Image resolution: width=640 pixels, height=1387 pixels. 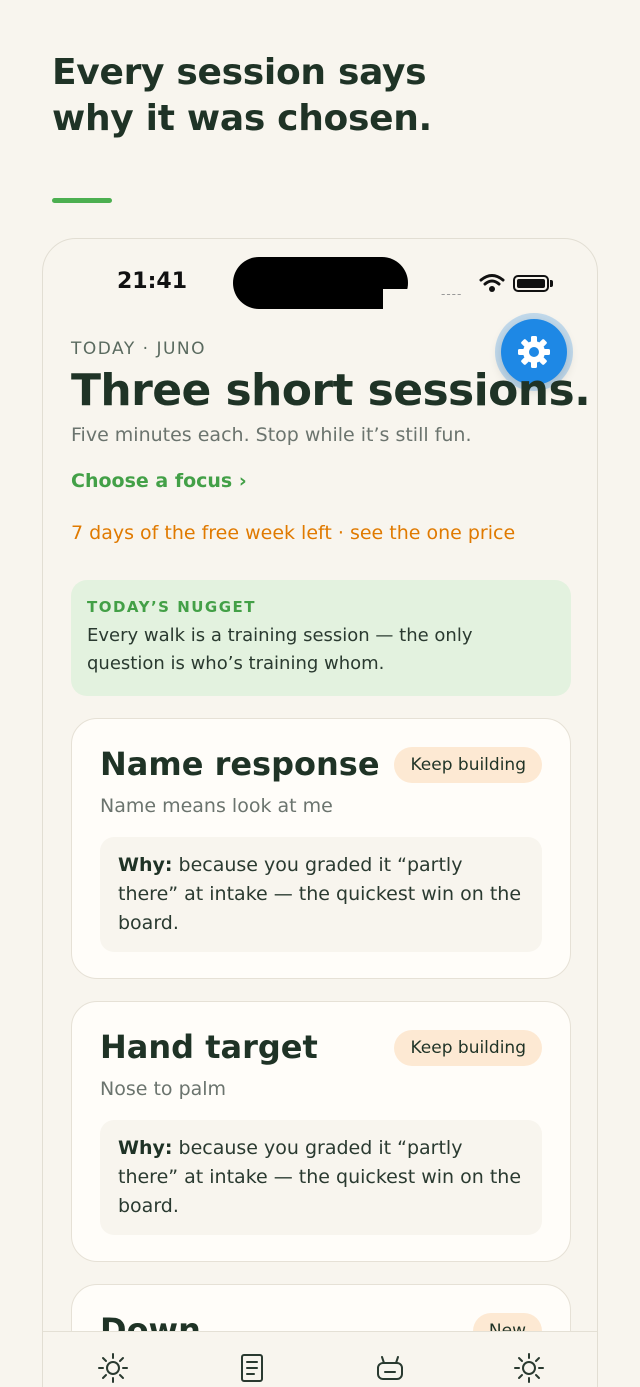 What do you see at coordinates (390, 1368) in the screenshot?
I see `robot-icon` at bounding box center [390, 1368].